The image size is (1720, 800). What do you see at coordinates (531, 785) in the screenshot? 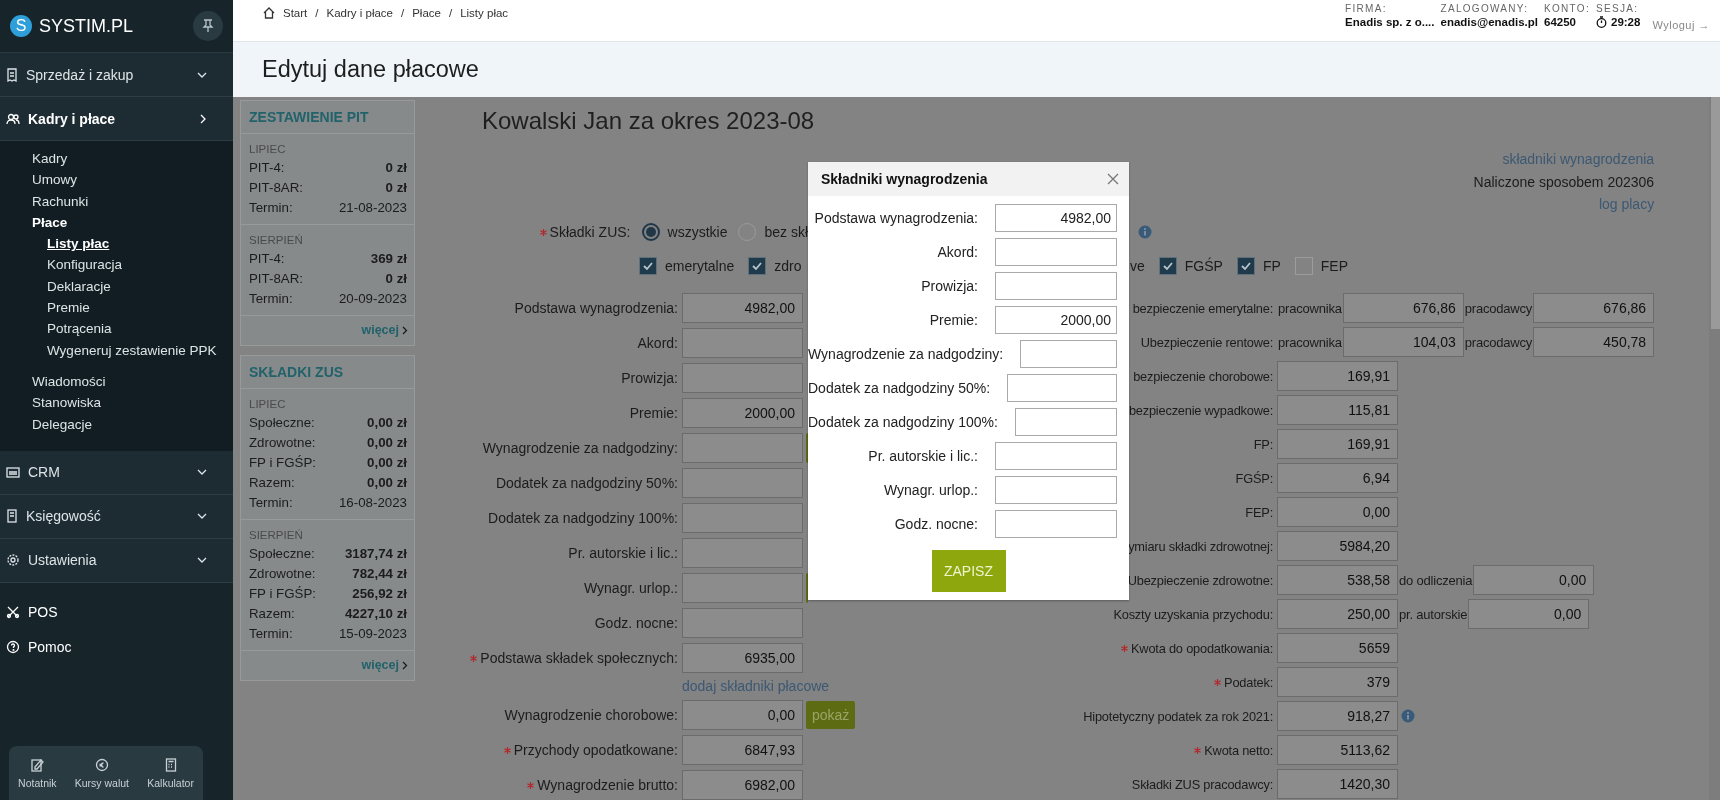
I see `required-mark-icon` at bounding box center [531, 785].